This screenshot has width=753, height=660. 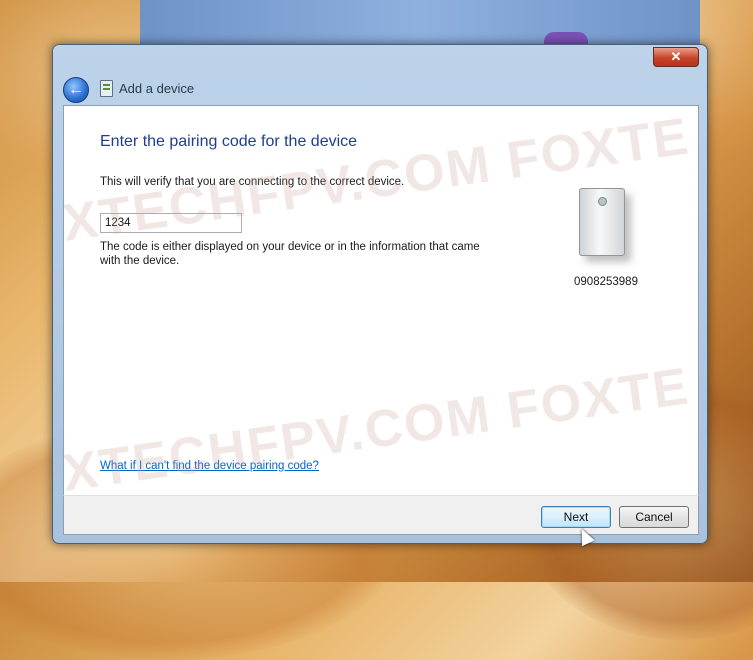 I want to click on cancel-button: Cancel, so click(x=654, y=517).